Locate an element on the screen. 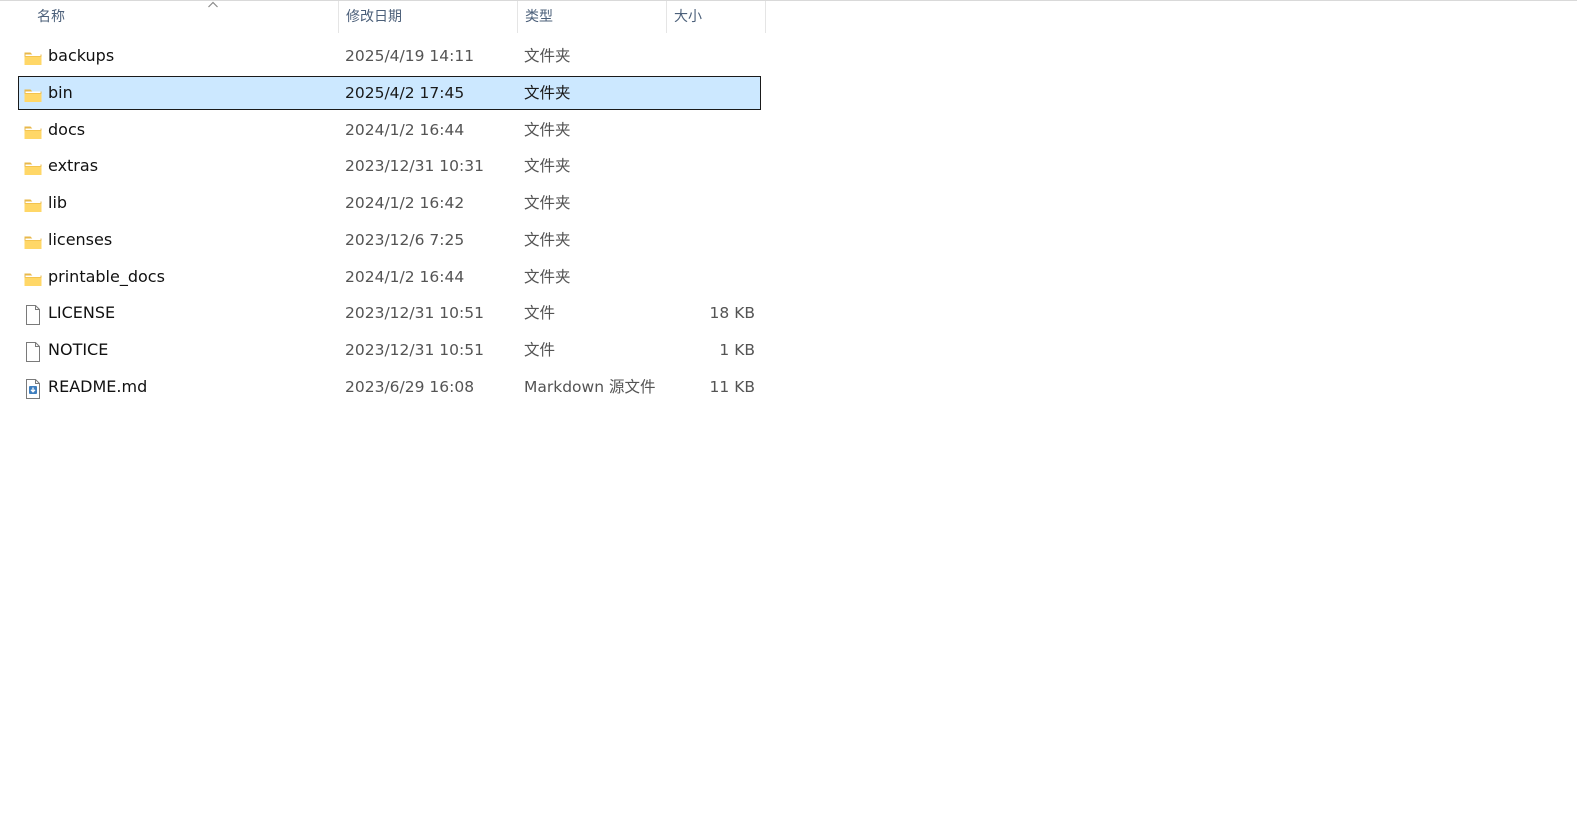 Image resolution: width=1577 pixels, height=830 pixels. file-row-selected: bin 2025/4/2 17:45 文件夹 is located at coordinates (389, 92).